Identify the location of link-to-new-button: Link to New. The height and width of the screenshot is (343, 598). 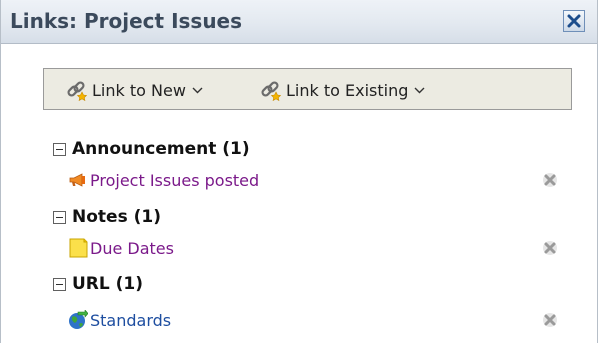
(134, 90).